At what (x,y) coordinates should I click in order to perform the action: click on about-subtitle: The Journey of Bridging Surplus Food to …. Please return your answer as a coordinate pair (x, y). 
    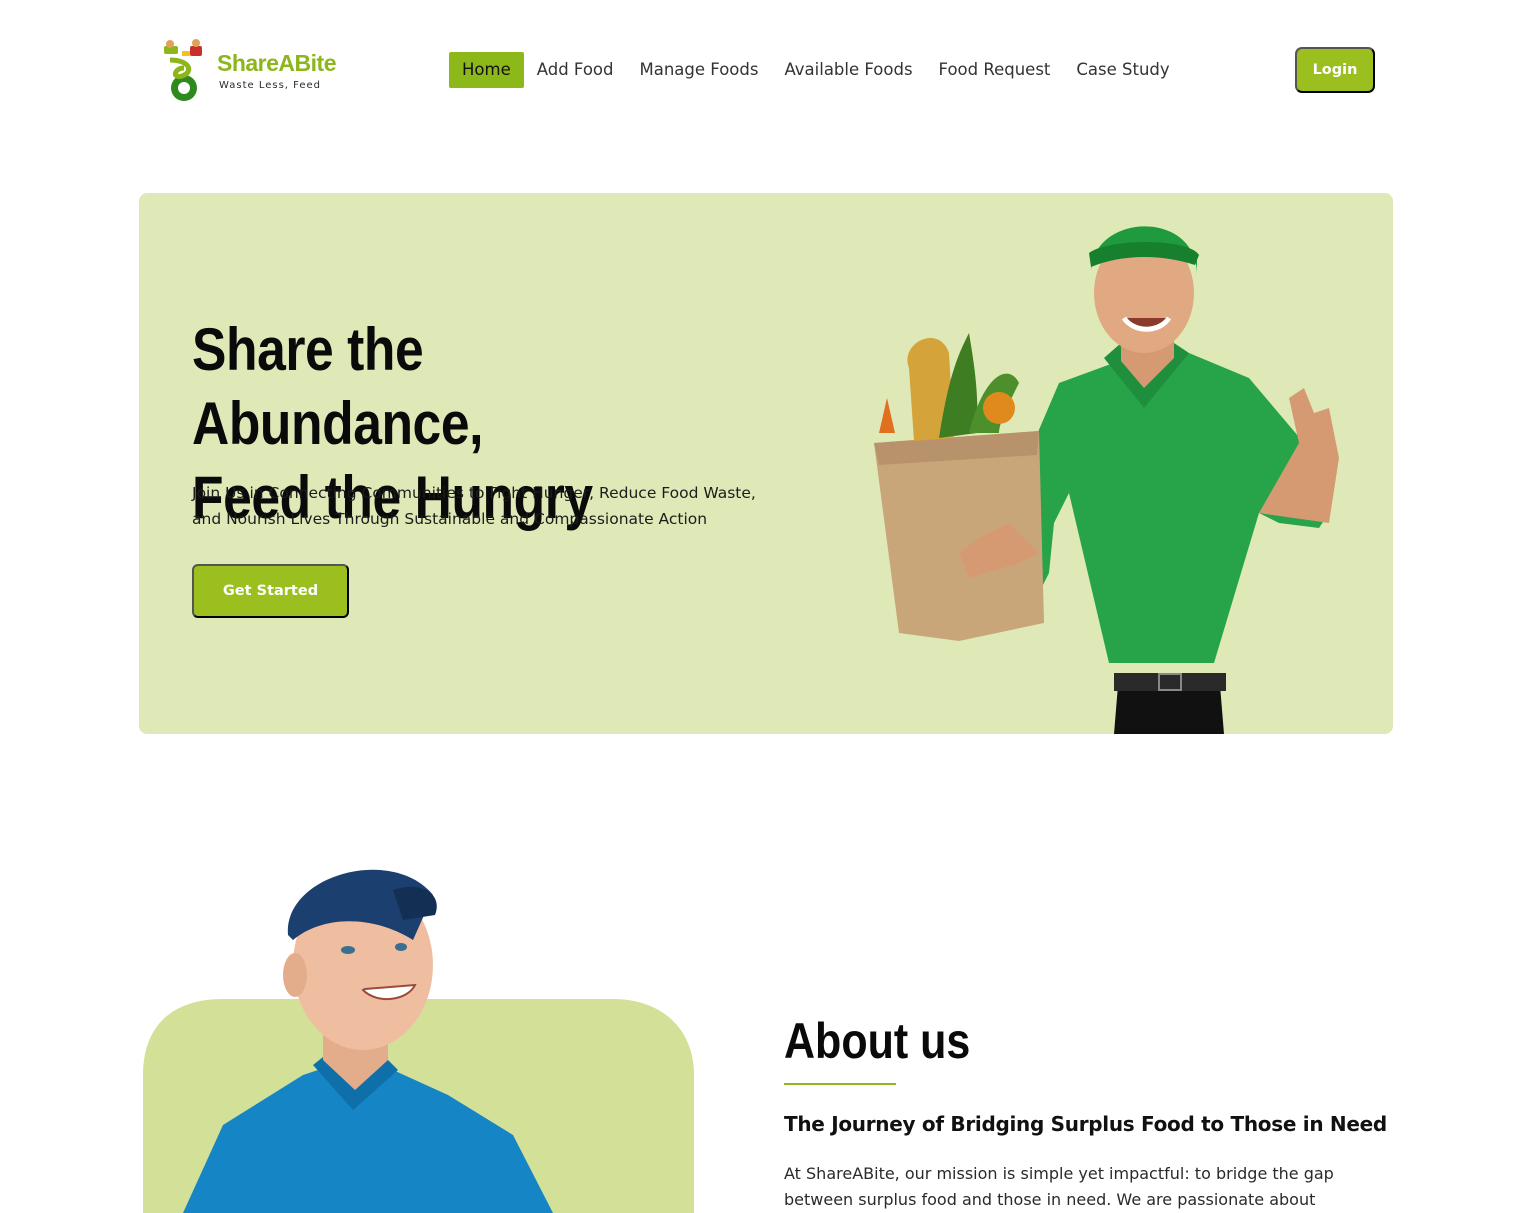
    Looking at the image, I should click on (1085, 1124).